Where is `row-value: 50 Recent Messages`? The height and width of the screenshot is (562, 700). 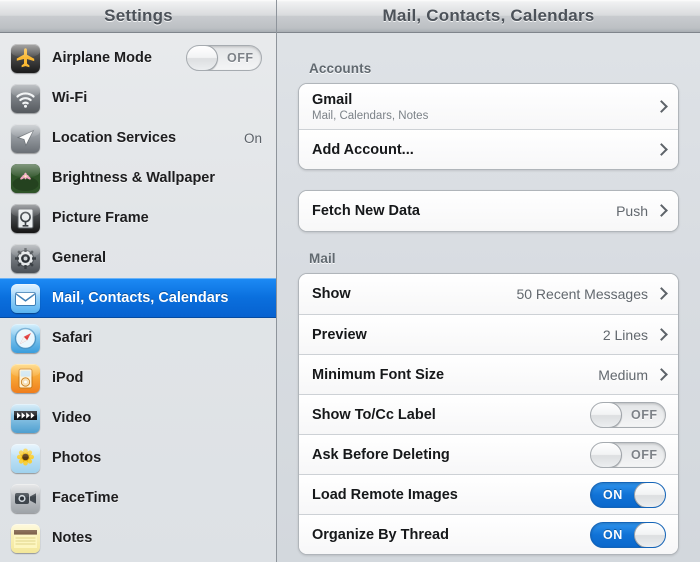 row-value: 50 Recent Messages is located at coordinates (582, 294).